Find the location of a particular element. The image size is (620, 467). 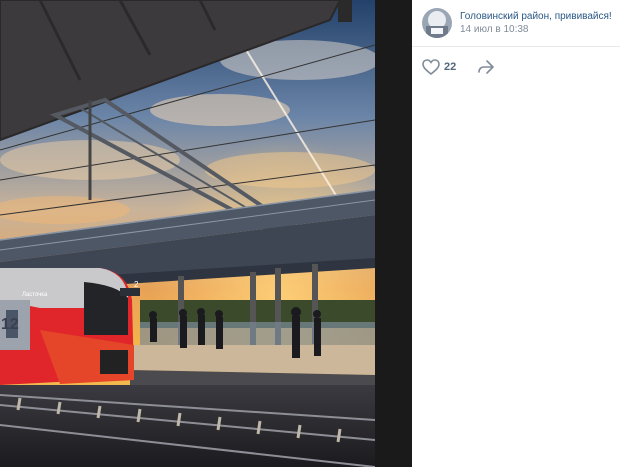

train-car-number: 12 is located at coordinates (10, 324).